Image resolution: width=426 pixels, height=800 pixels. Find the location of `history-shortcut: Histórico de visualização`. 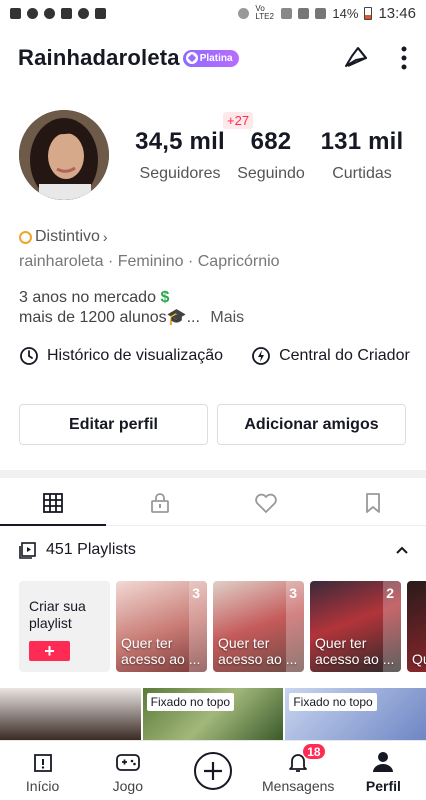

history-shortcut: Histórico de visualização is located at coordinates (121, 356).